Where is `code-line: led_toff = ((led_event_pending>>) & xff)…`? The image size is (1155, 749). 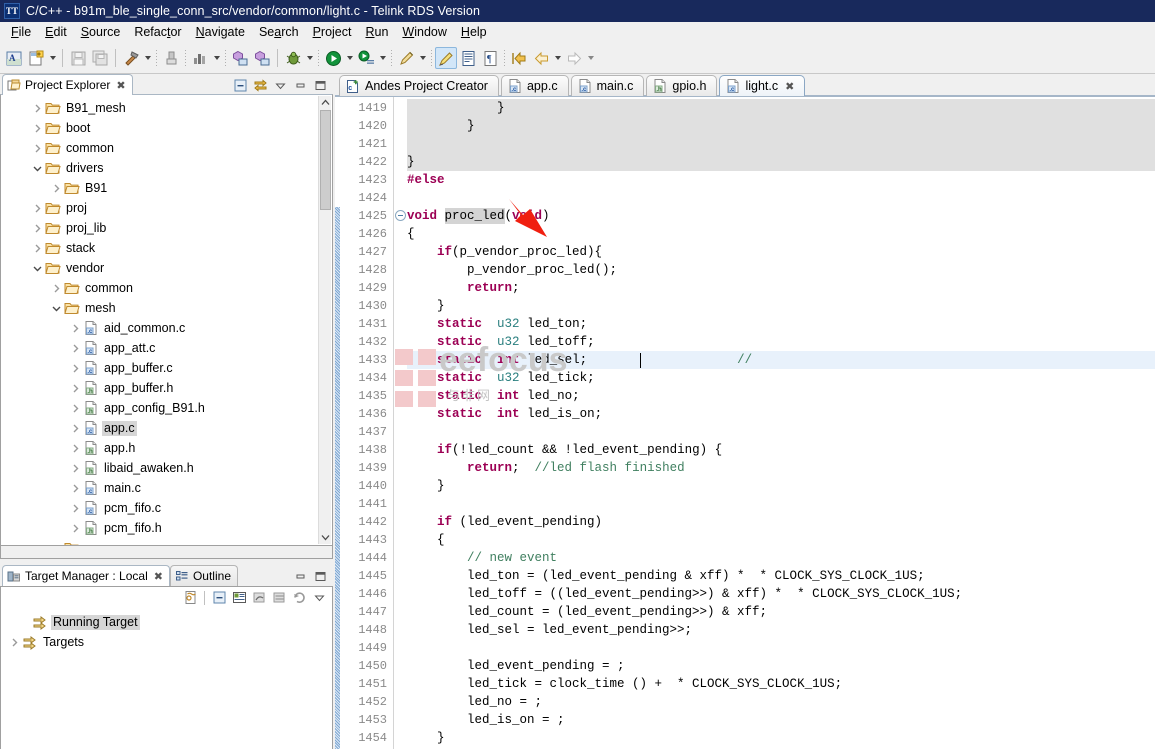
code-line: led_toff = ((led_event_pending>>) & xff)… is located at coordinates (684, 594).